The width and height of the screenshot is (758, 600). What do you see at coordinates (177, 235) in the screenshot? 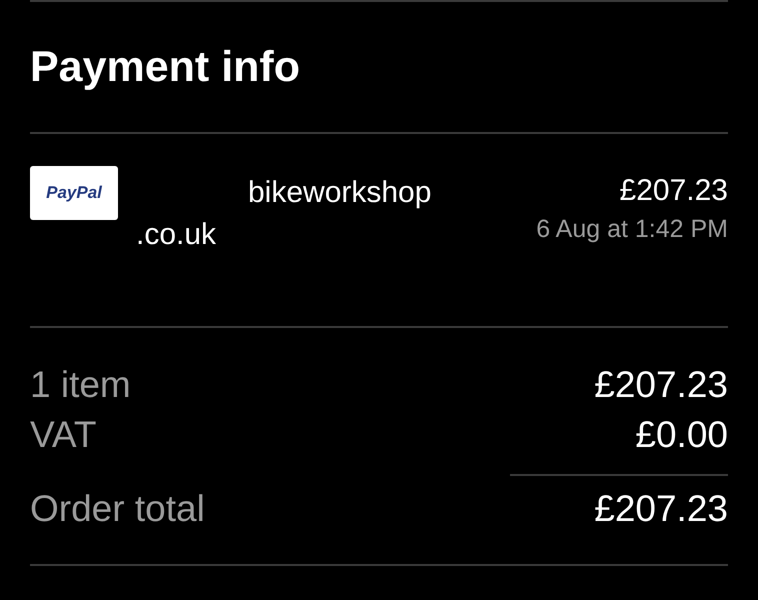
I see `payee-name: .co.uk` at bounding box center [177, 235].